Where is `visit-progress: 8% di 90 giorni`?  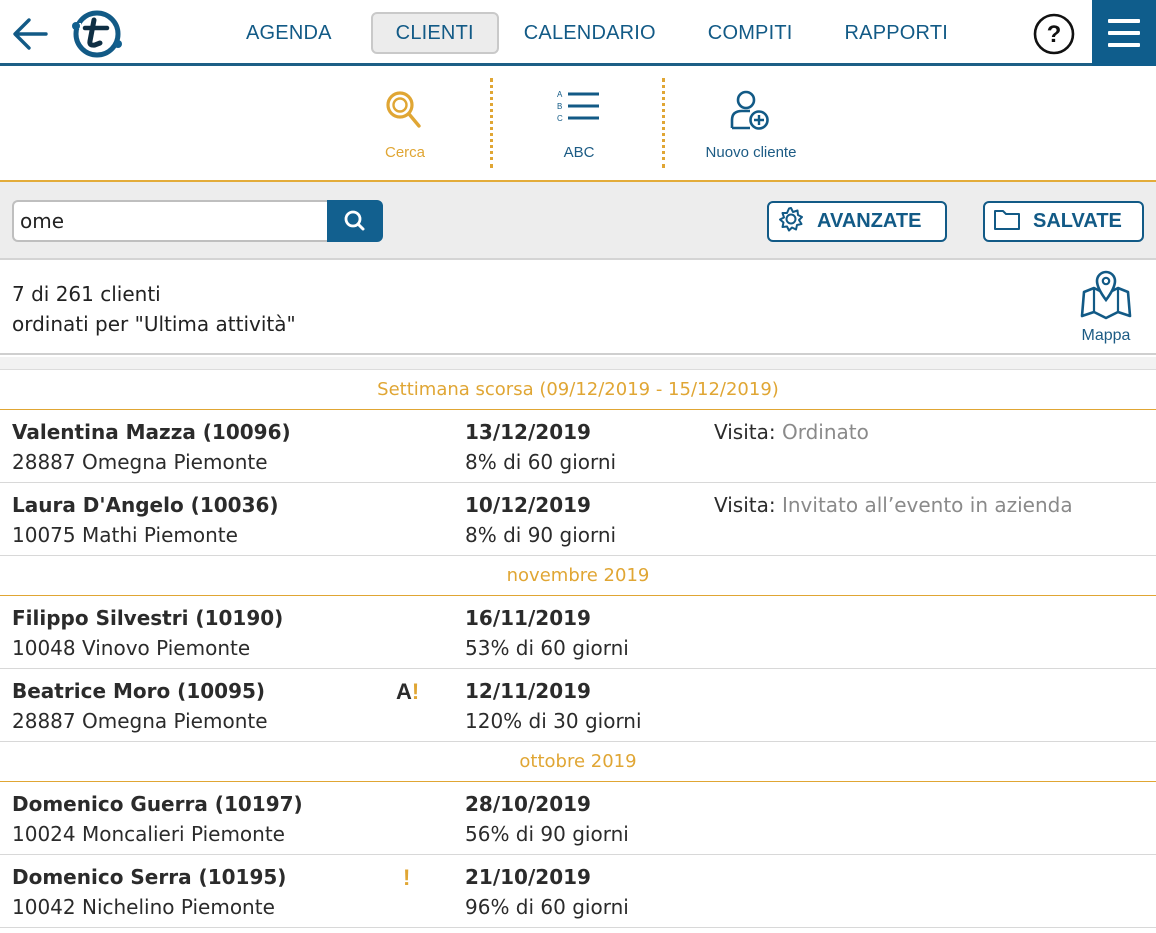
visit-progress: 8% di 90 giorni is located at coordinates (541, 535).